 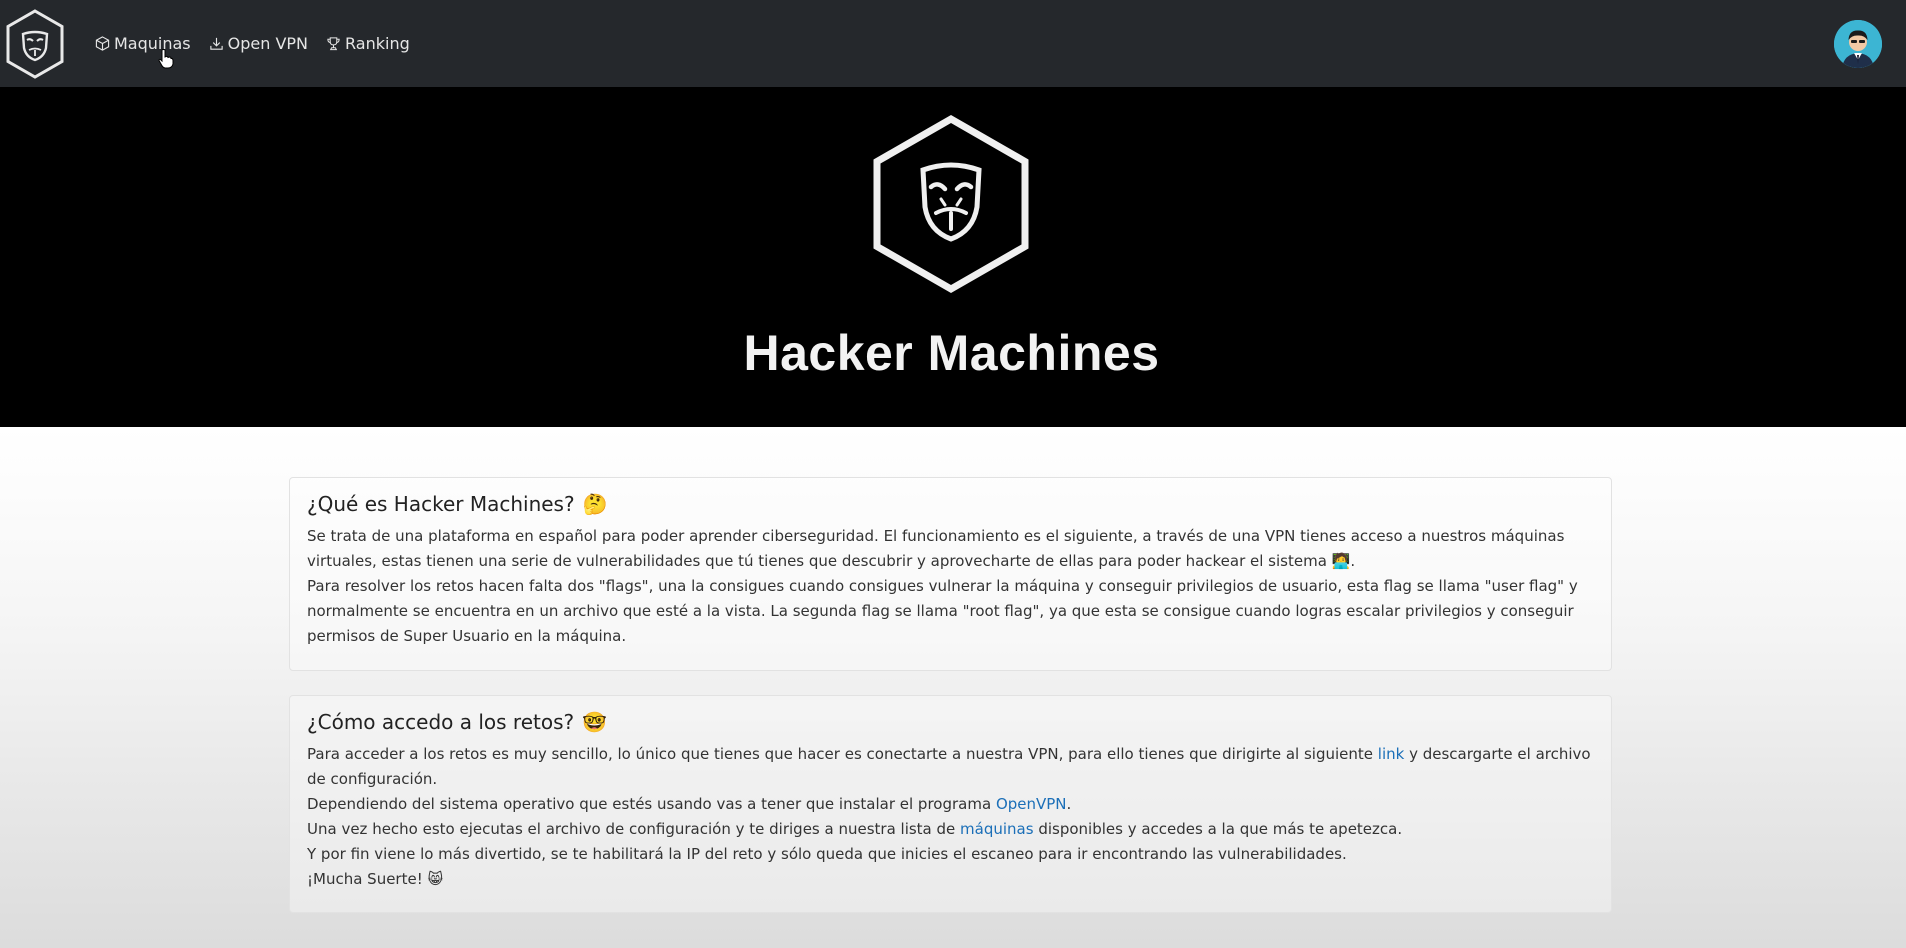 What do you see at coordinates (595, 504) in the screenshot?
I see `thinking-emoji-icon: 🤔` at bounding box center [595, 504].